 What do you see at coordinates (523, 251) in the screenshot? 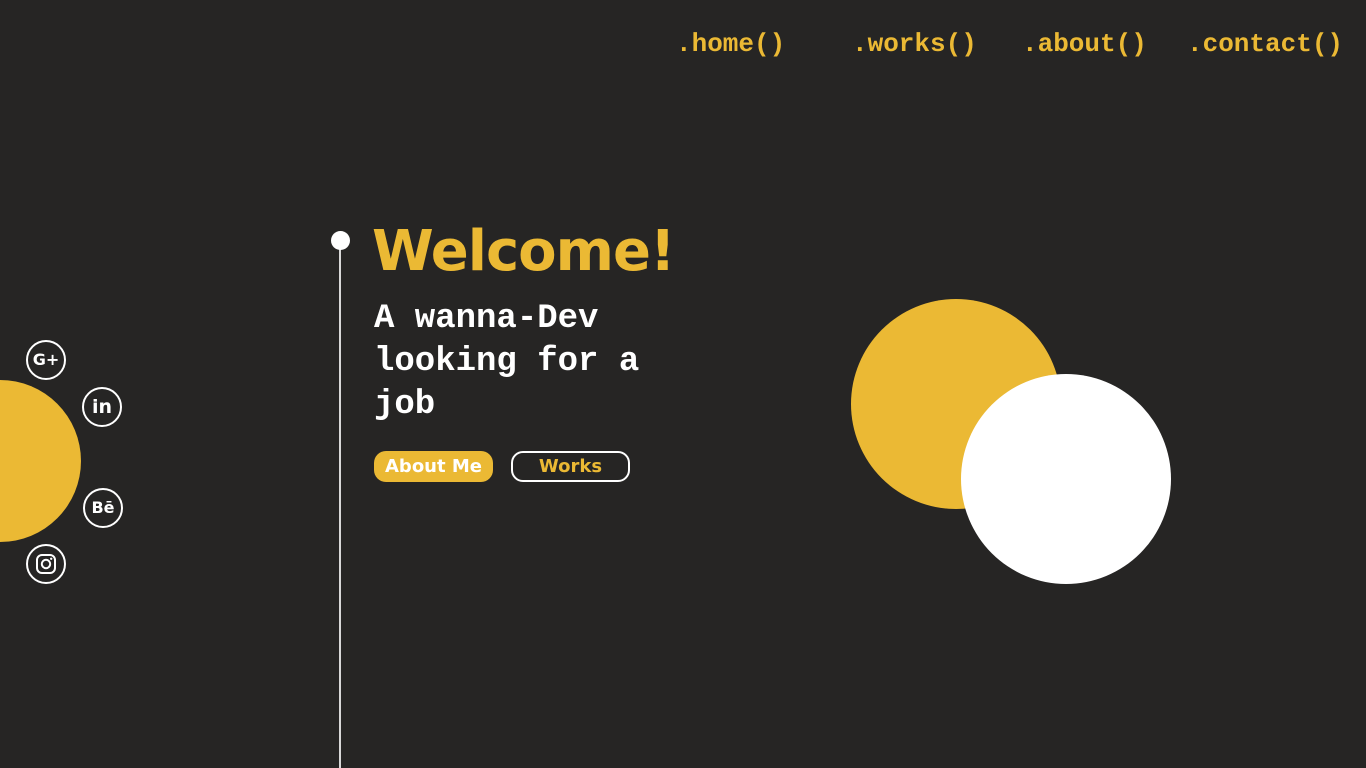
I see `hero-title: Welcome!` at bounding box center [523, 251].